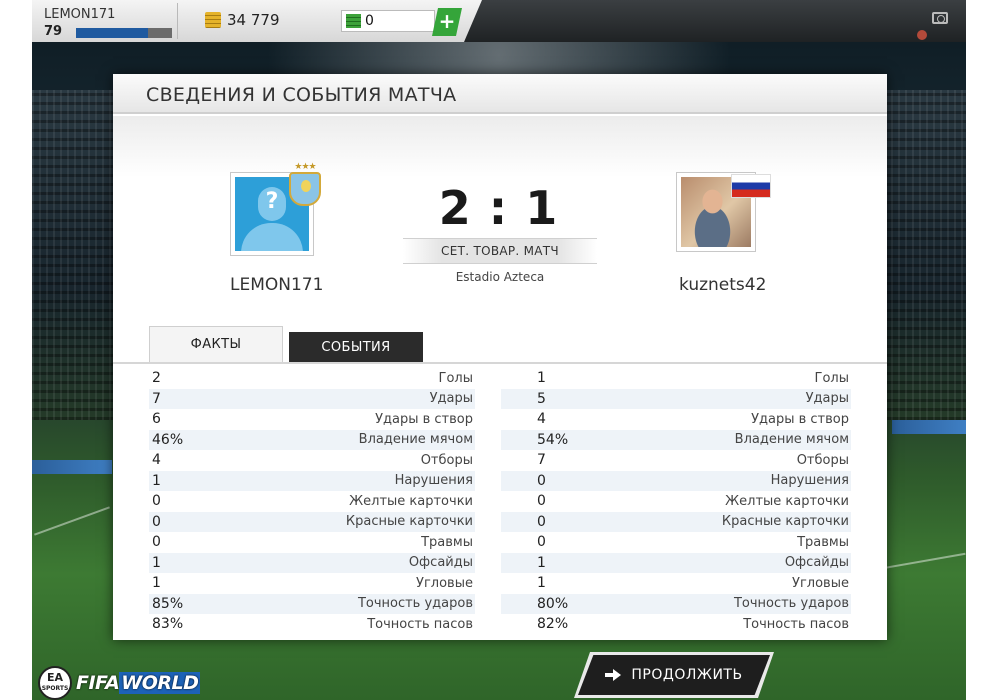 The width and height of the screenshot is (1000, 700). I want to click on stat-label: Голы, so click(455, 378).